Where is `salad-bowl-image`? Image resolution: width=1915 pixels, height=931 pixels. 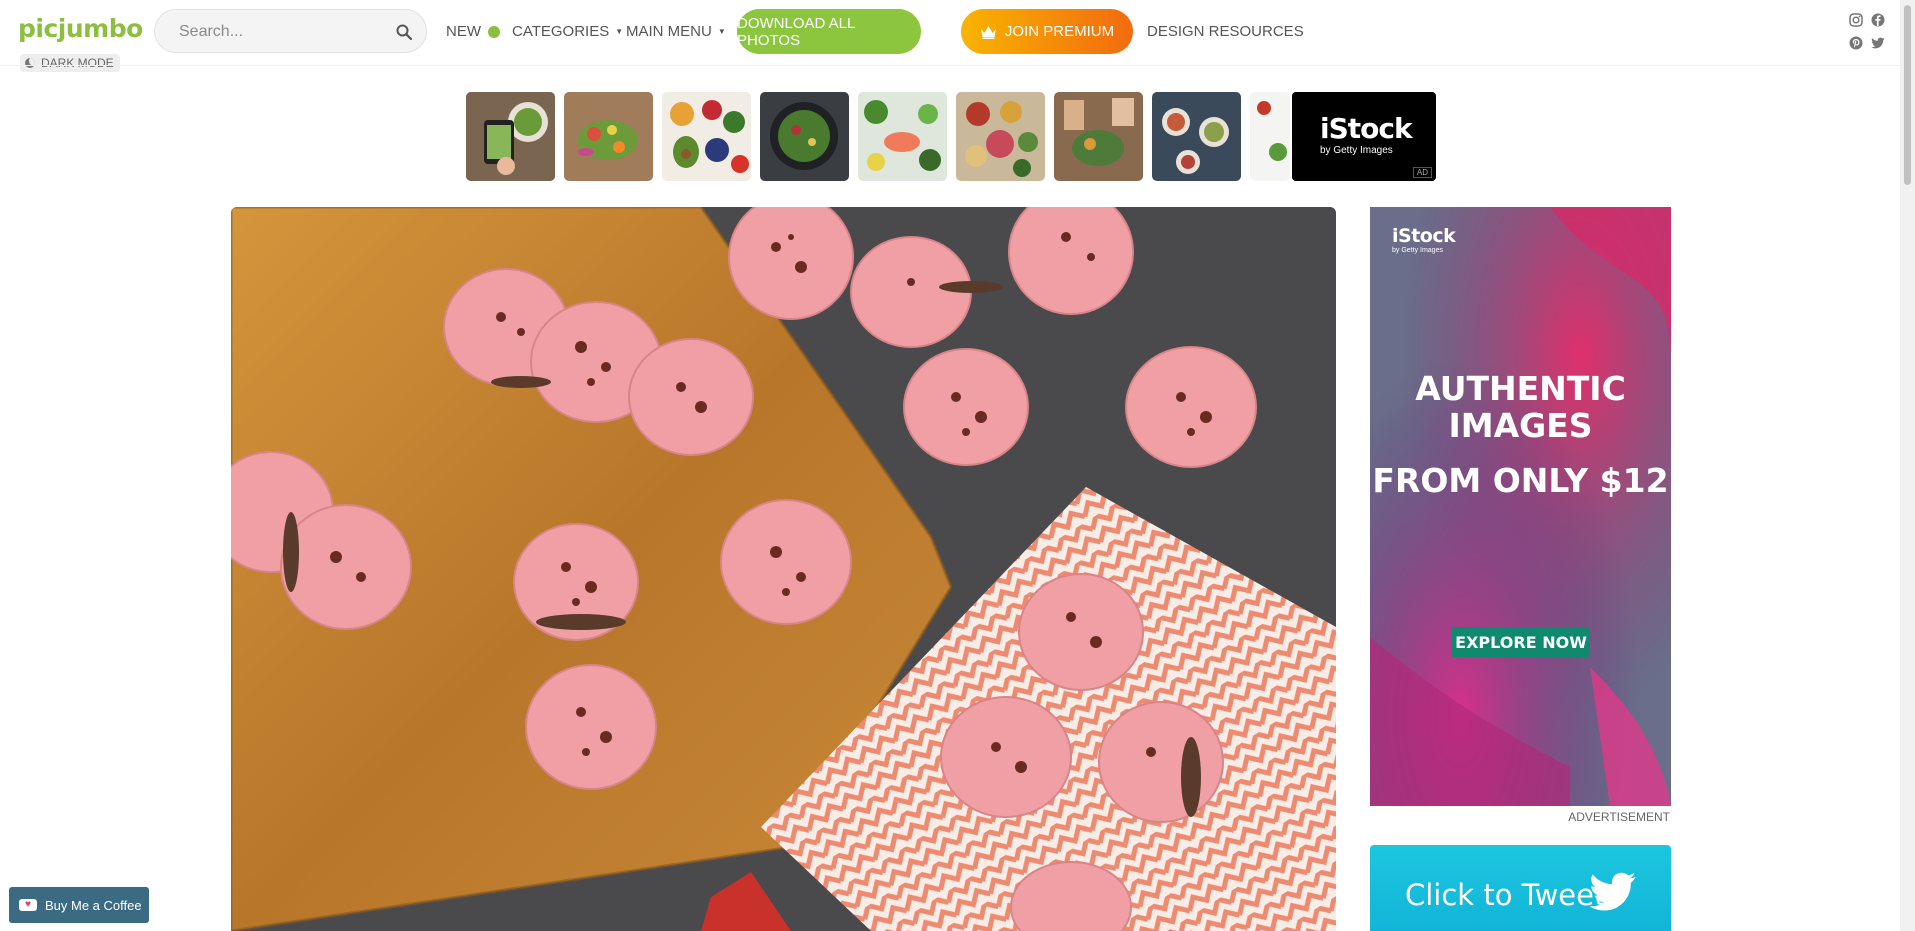 salad-bowl-image is located at coordinates (804, 136).